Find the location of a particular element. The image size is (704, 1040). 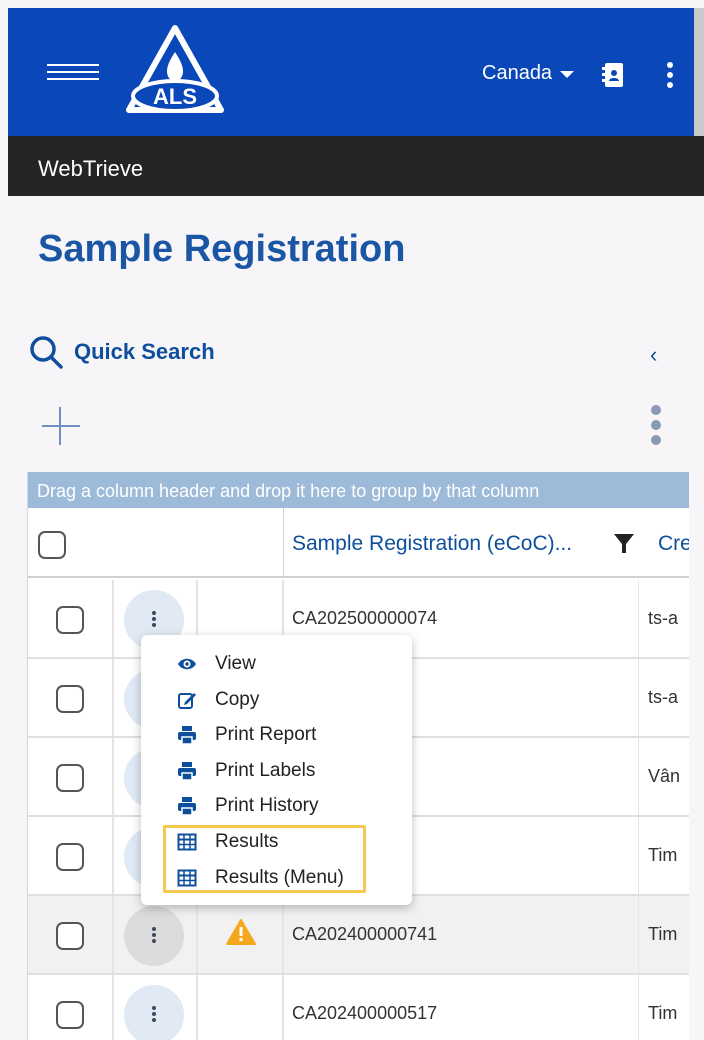

sample-id: CA202400000517 is located at coordinates (365, 1013).